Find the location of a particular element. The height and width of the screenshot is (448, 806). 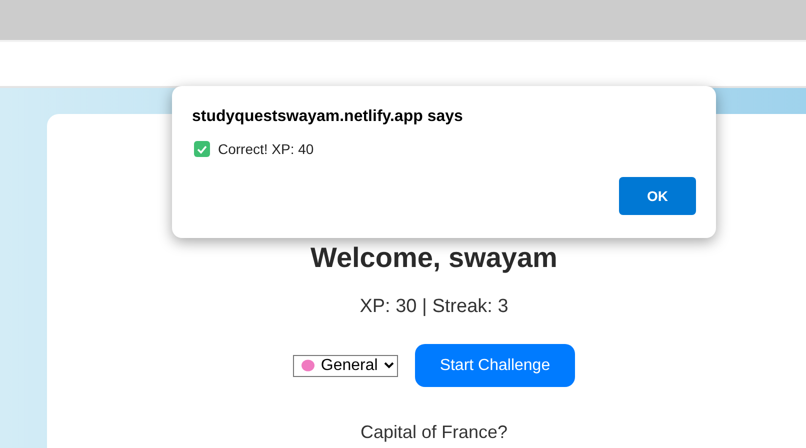

caret-icon is located at coordinates (389, 365).